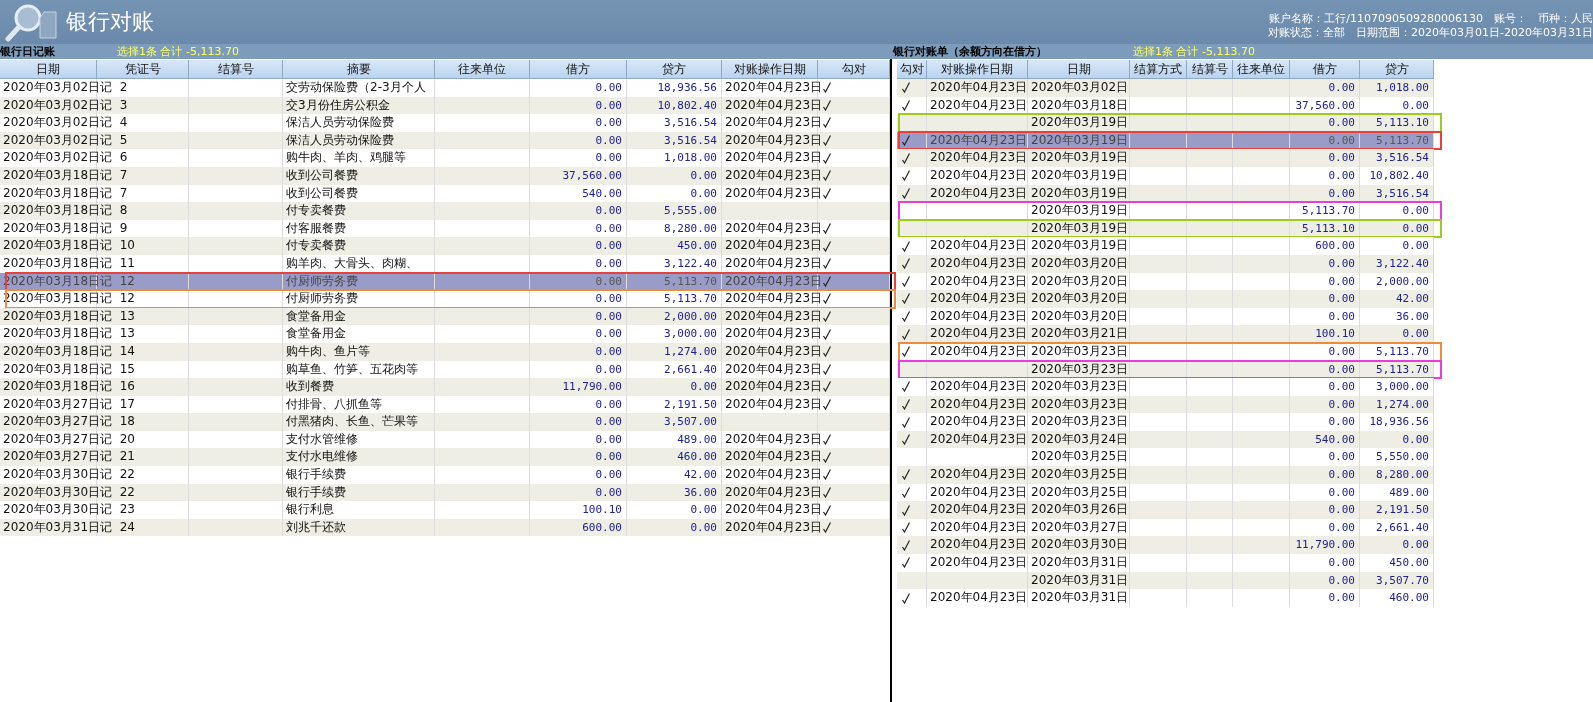 This screenshot has width=1593, height=702. What do you see at coordinates (1430, 33) in the screenshot?
I see `filter-info: 对账状态：全部 日期范围：2020年03月01日-2020年03月31日` at bounding box center [1430, 33].